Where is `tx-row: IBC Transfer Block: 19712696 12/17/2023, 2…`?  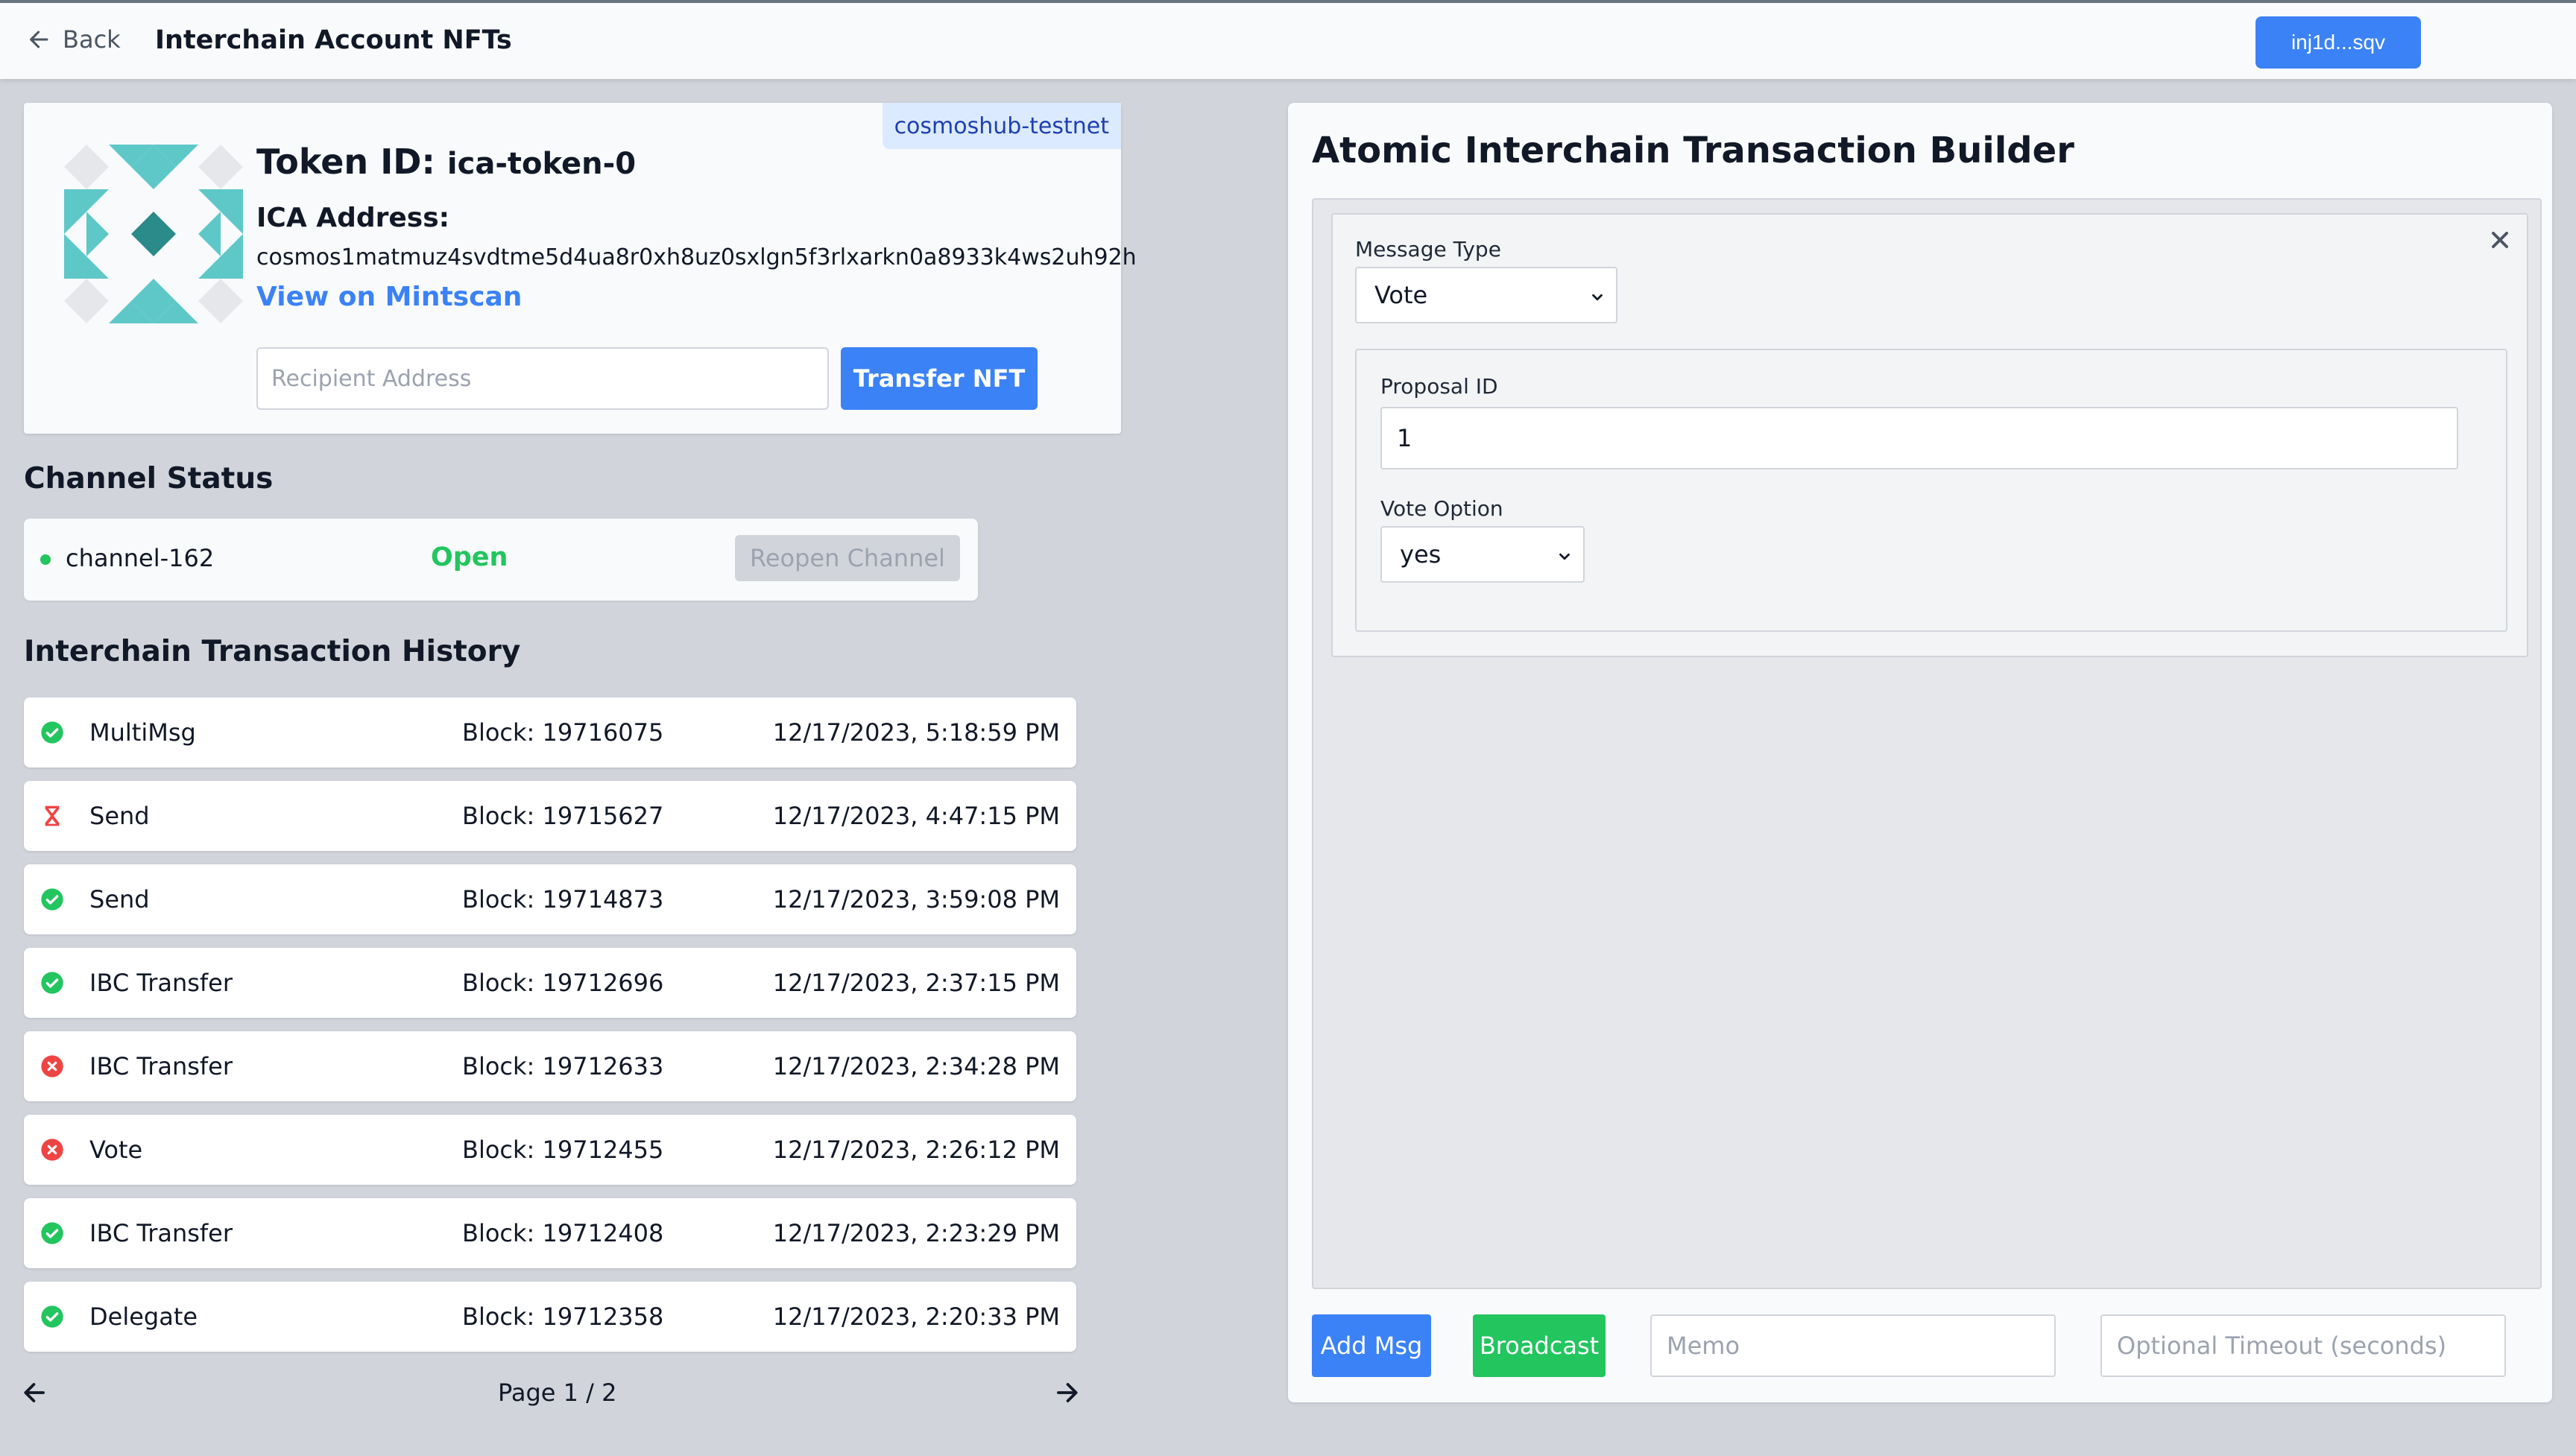
tx-row: IBC Transfer Block: 19712696 12/17/2023, 2… is located at coordinates (550, 983).